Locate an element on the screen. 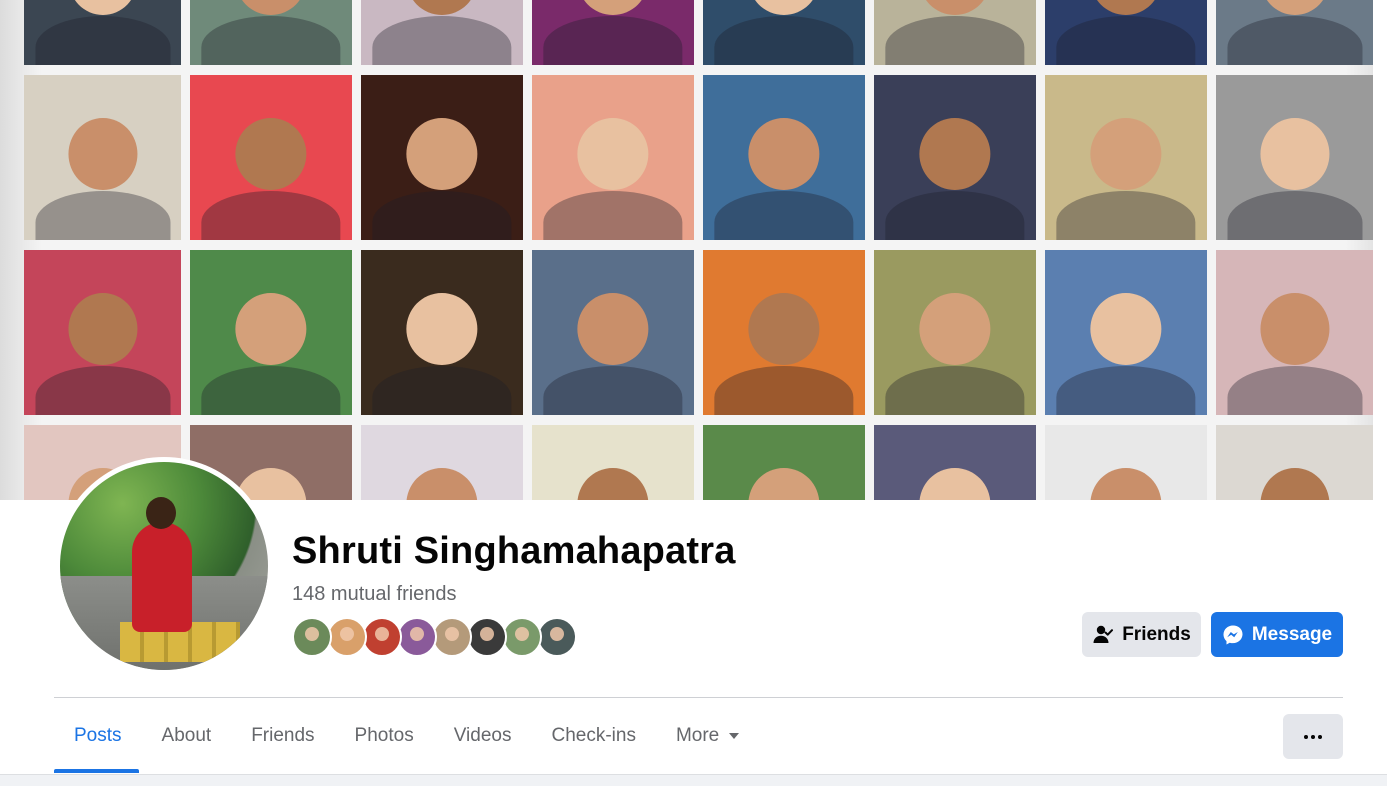  more-options-button is located at coordinates (1313, 736).